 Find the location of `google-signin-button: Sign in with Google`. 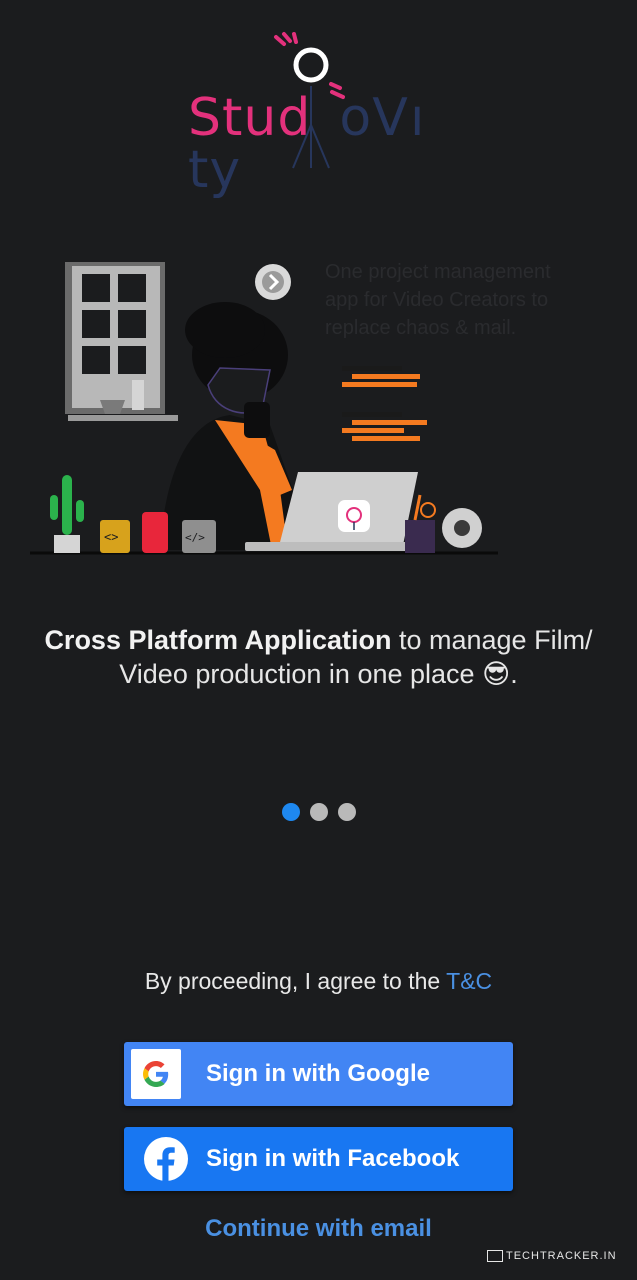

google-signin-button: Sign in with Google is located at coordinates (318, 1074).